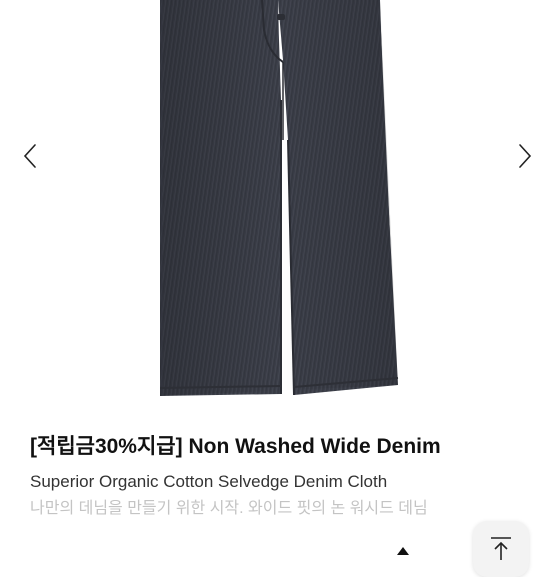 This screenshot has height=577, width=555. I want to click on product-description: 나만의 데님을 만들기 위한 시작. 와이드 핏의 논 워시드 데님, so click(229, 508).